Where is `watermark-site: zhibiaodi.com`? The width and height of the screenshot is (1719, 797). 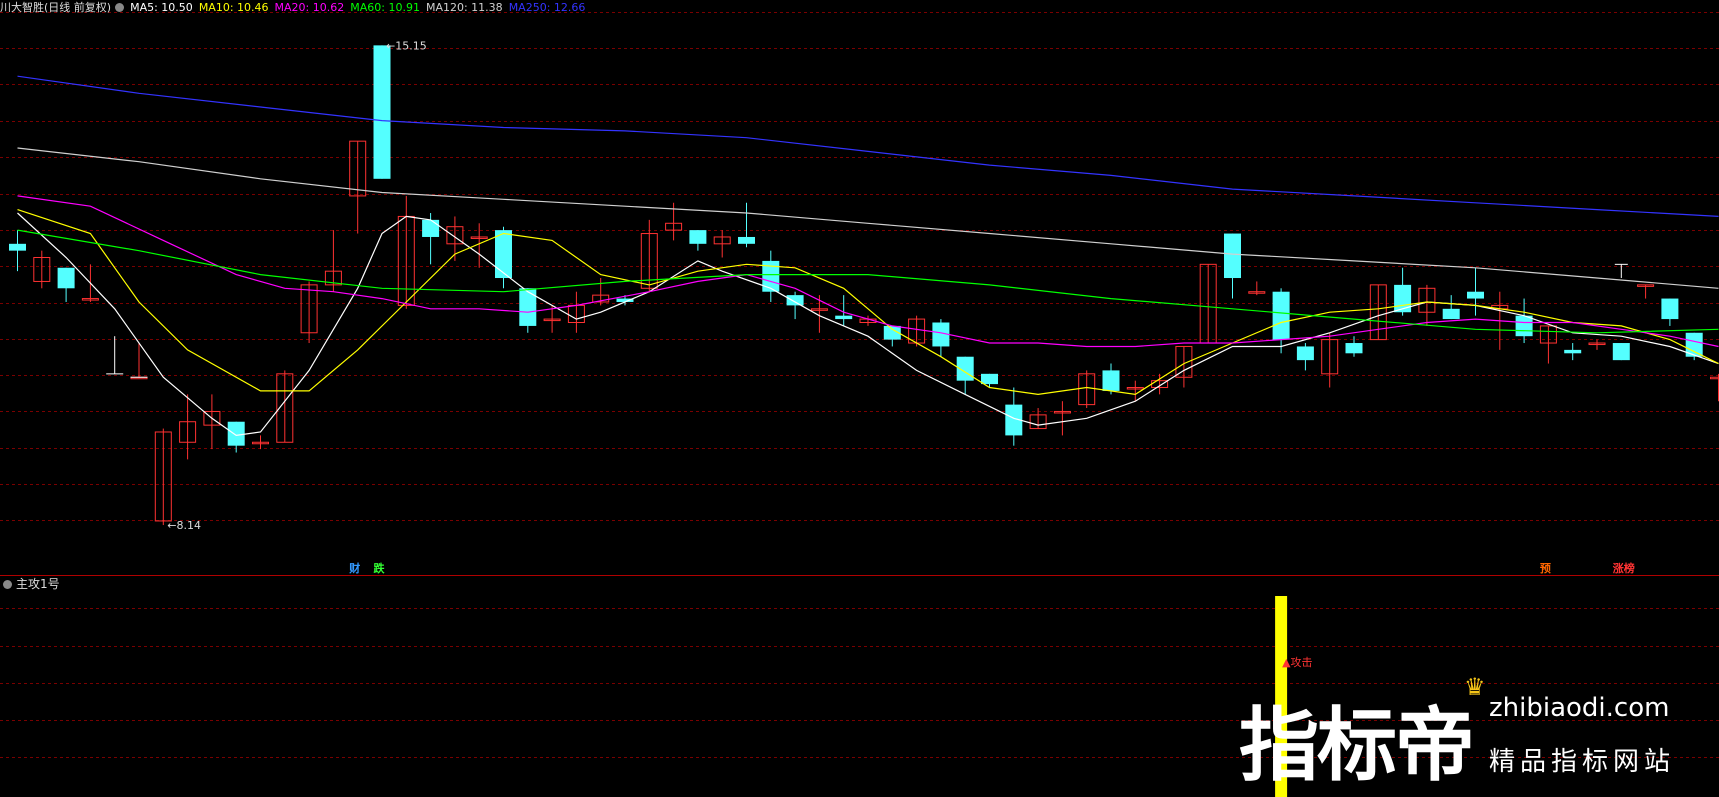 watermark-site: zhibiaodi.com is located at coordinates (1579, 708).